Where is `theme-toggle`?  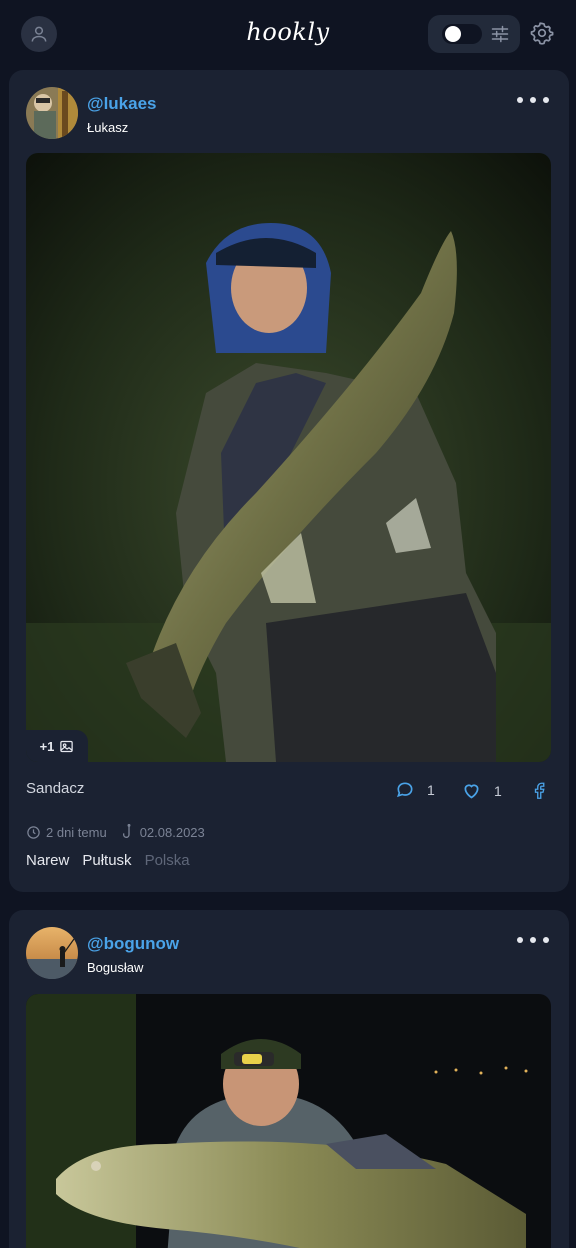
theme-toggle is located at coordinates (462, 34).